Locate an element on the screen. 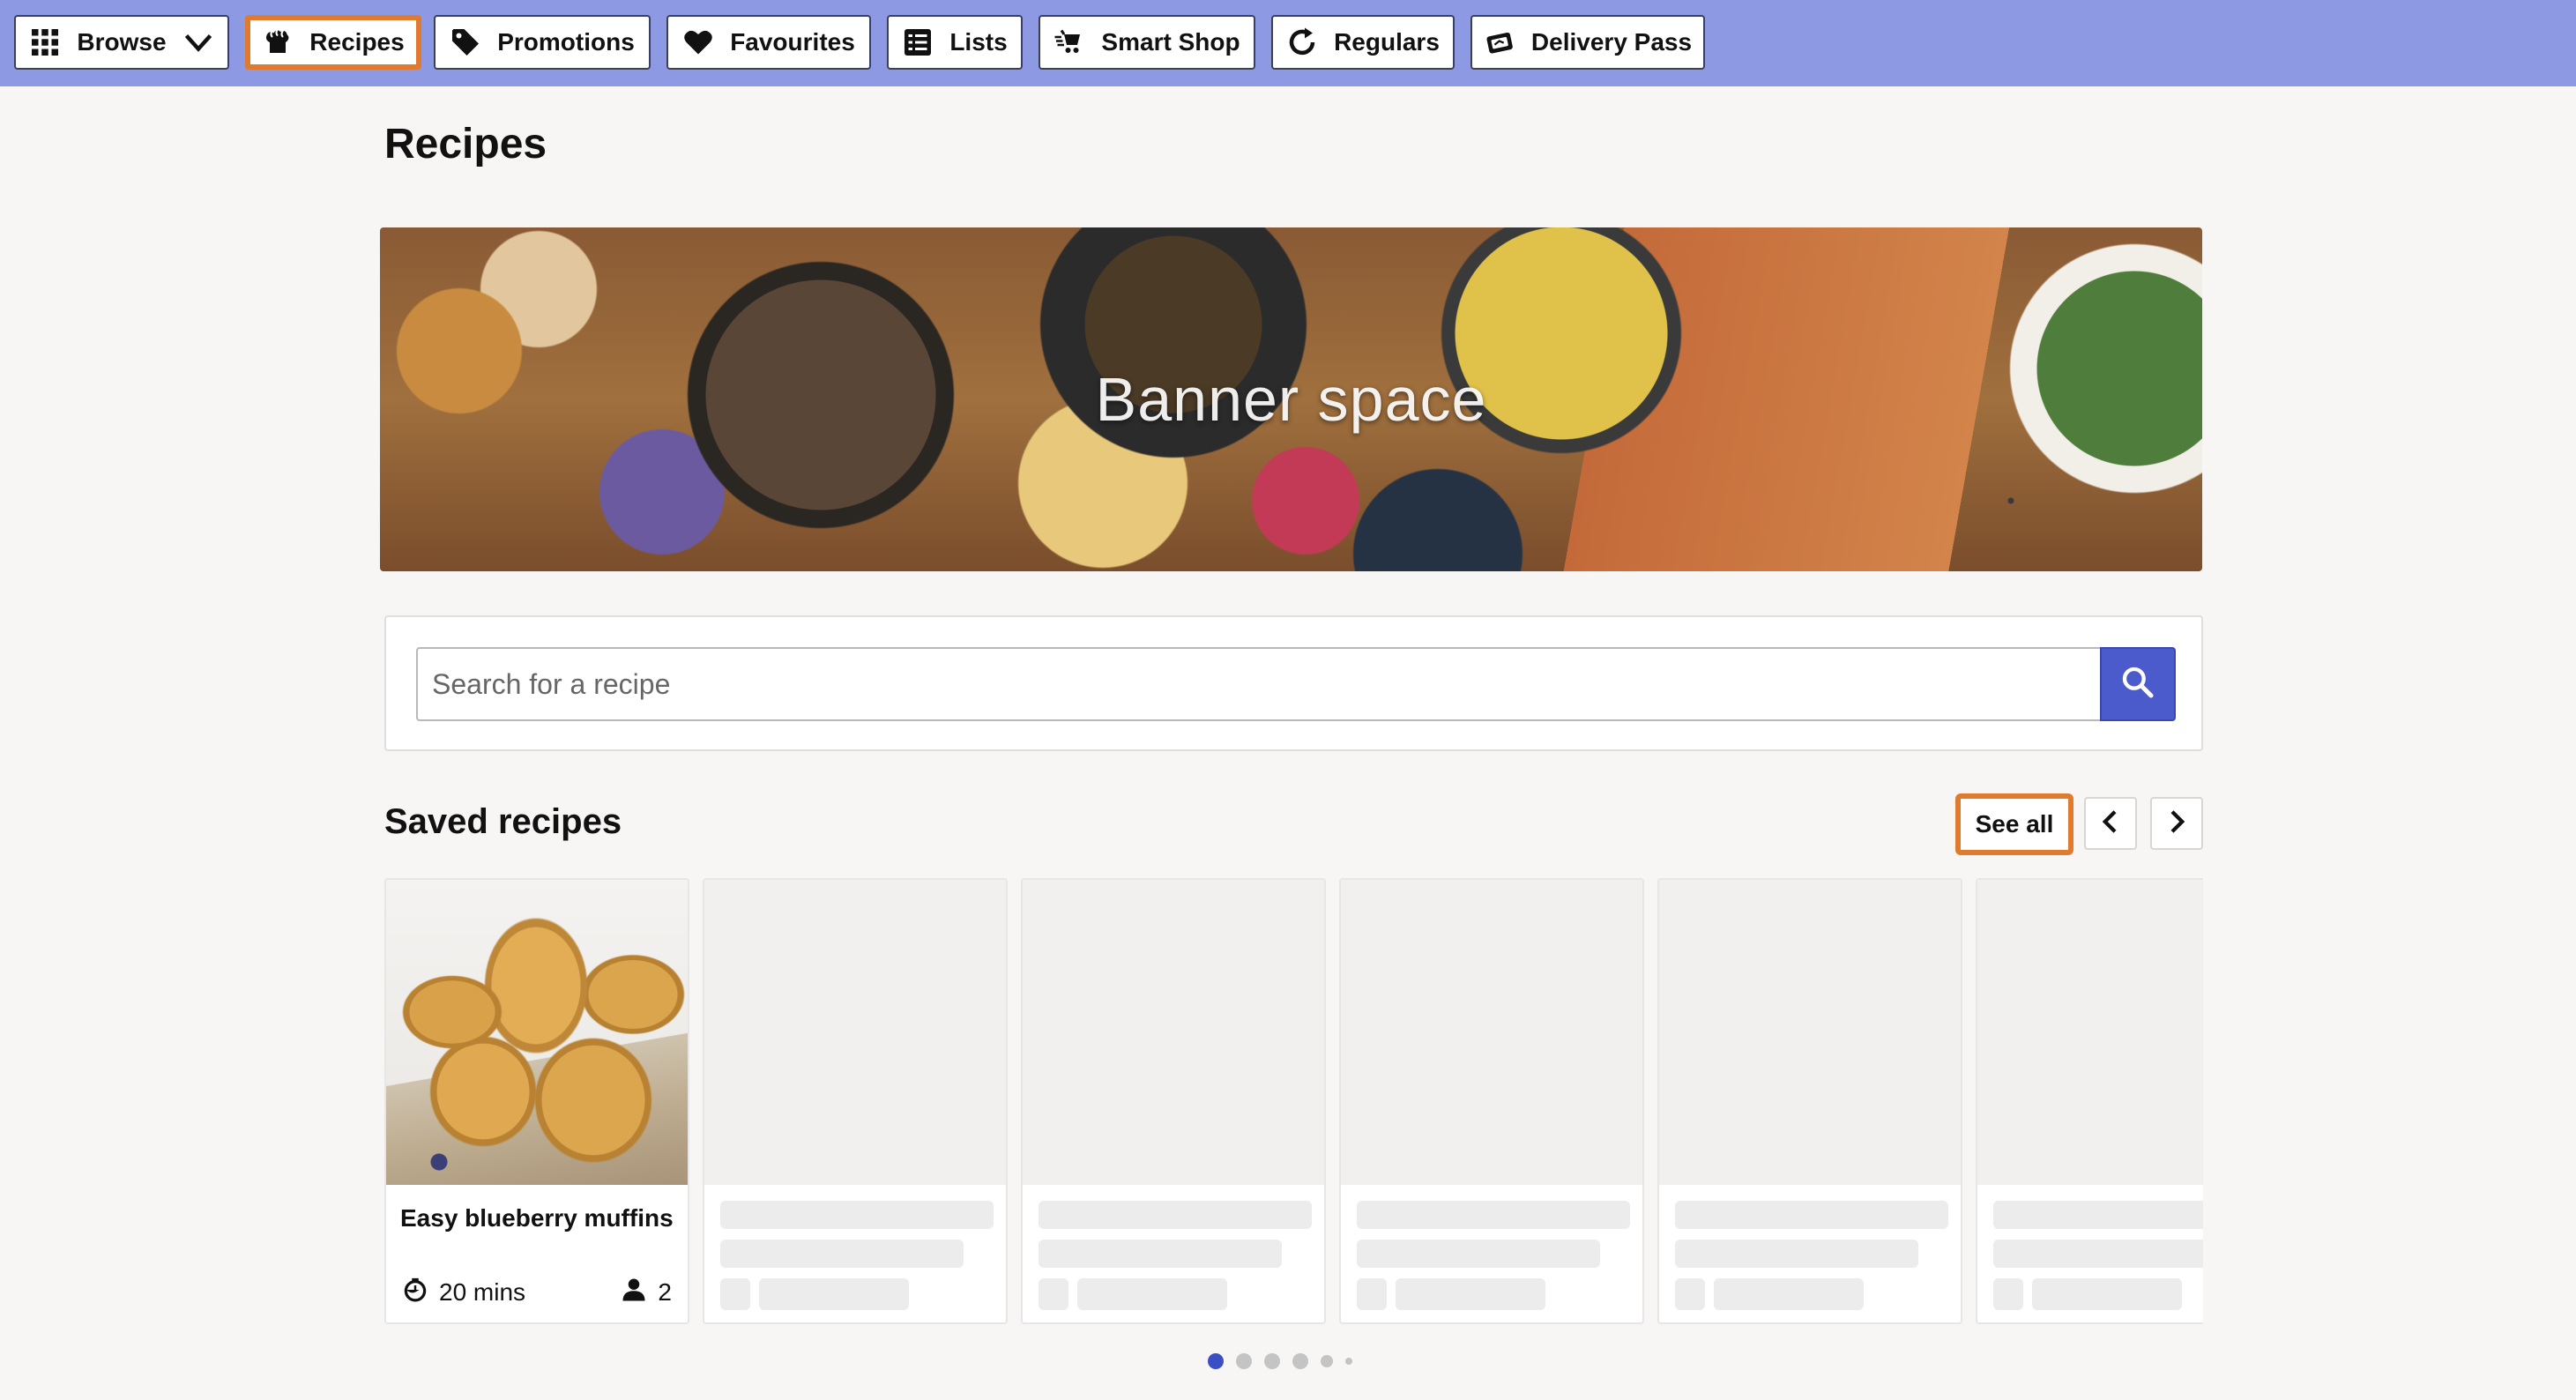  recipe-time: 20 mins is located at coordinates (463, 1293).